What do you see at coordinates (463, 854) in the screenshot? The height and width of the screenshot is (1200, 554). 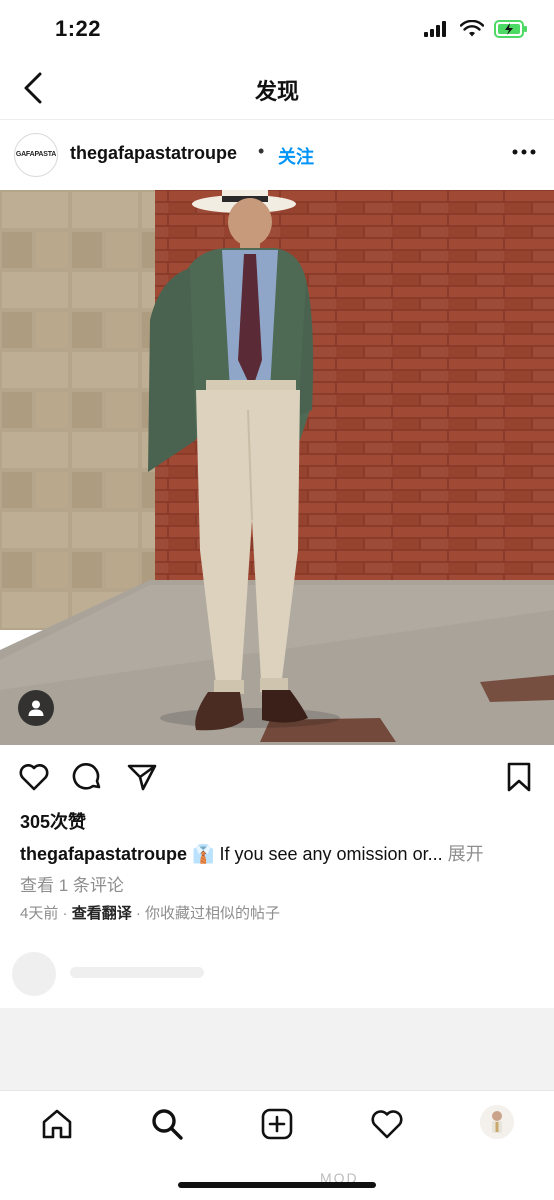 I see `caption-expand-link: 展开` at bounding box center [463, 854].